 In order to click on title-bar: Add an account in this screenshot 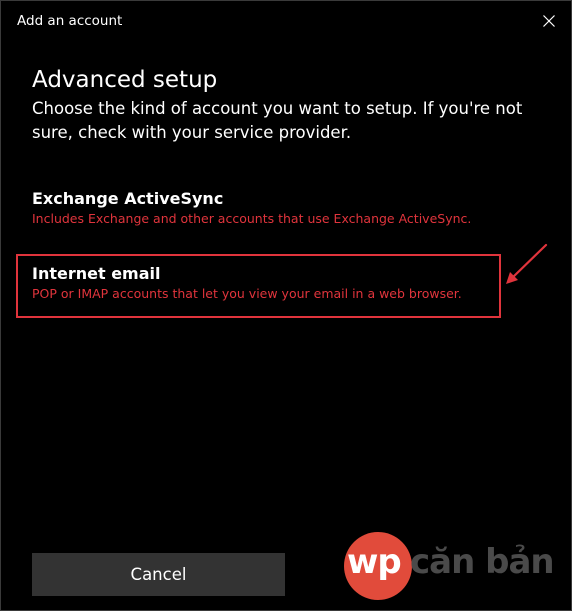, I will do `click(286, 21)`.